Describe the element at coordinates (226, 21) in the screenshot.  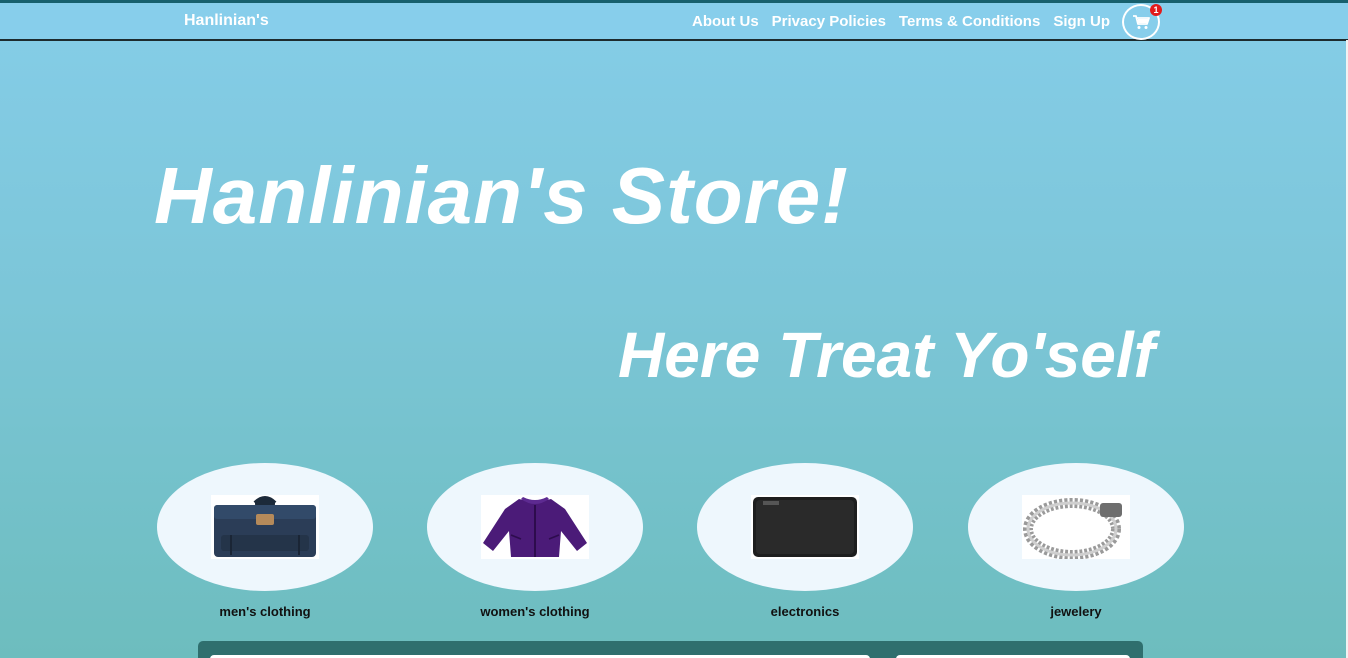
I see `brand-link: Hanlinian's` at that location.